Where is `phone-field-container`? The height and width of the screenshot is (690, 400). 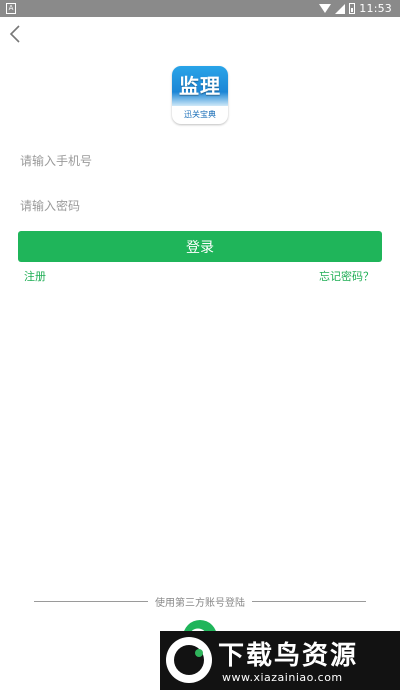 phone-field-container is located at coordinates (200, 161).